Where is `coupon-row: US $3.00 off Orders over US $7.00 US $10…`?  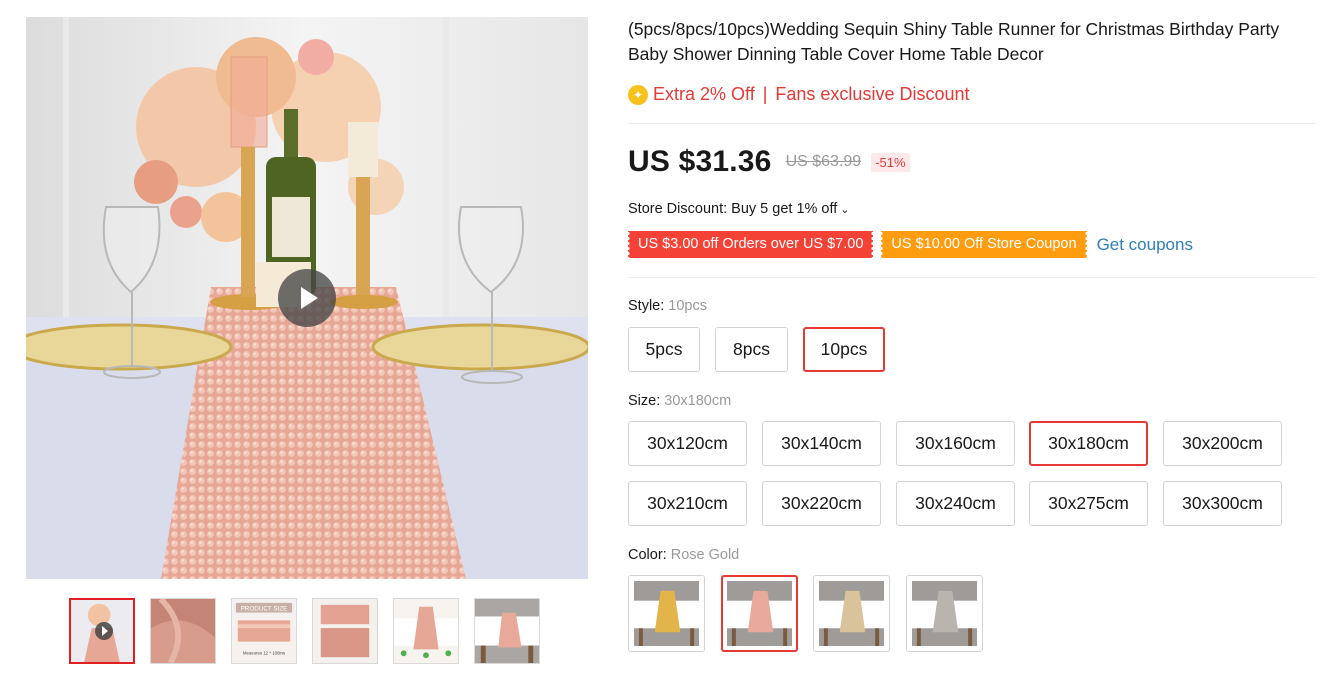 coupon-row: US $3.00 off Orders over US $7.00 US $10… is located at coordinates (910, 244).